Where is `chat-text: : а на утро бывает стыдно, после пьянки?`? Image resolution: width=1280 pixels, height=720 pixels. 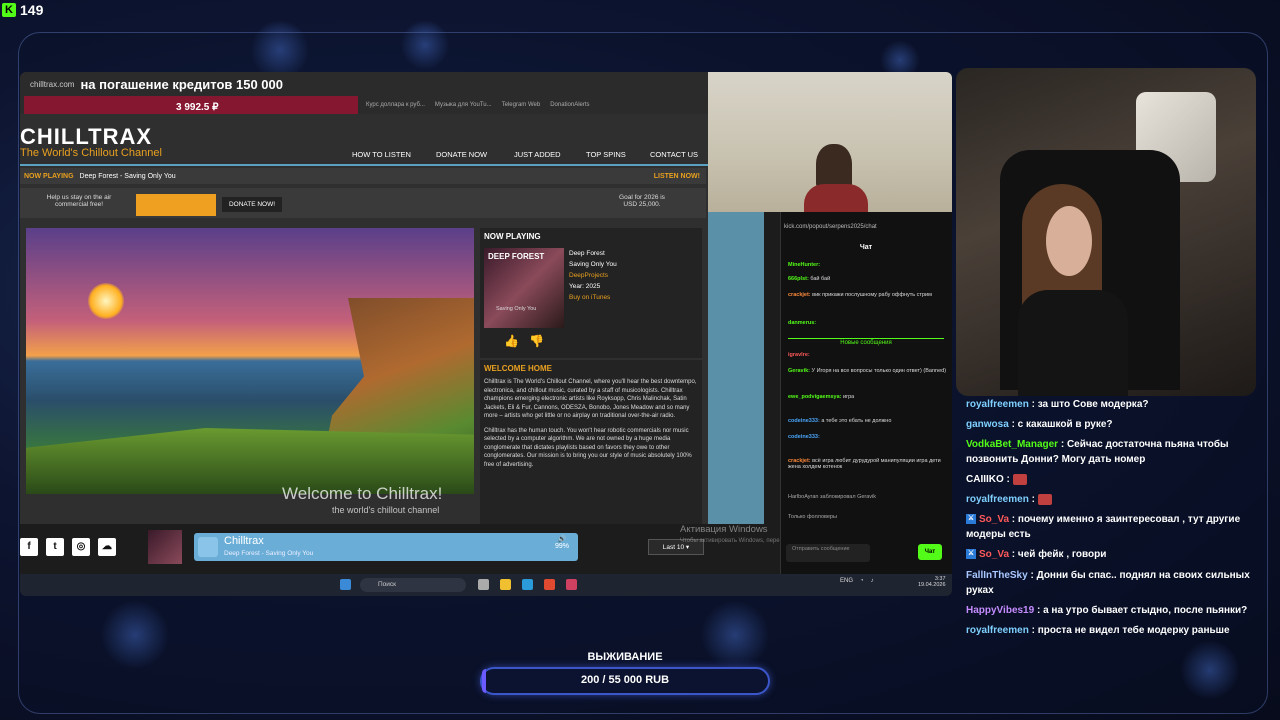
chat-text: : а на утро бывает стыдно, после пьянки? is located at coordinates (1141, 610).